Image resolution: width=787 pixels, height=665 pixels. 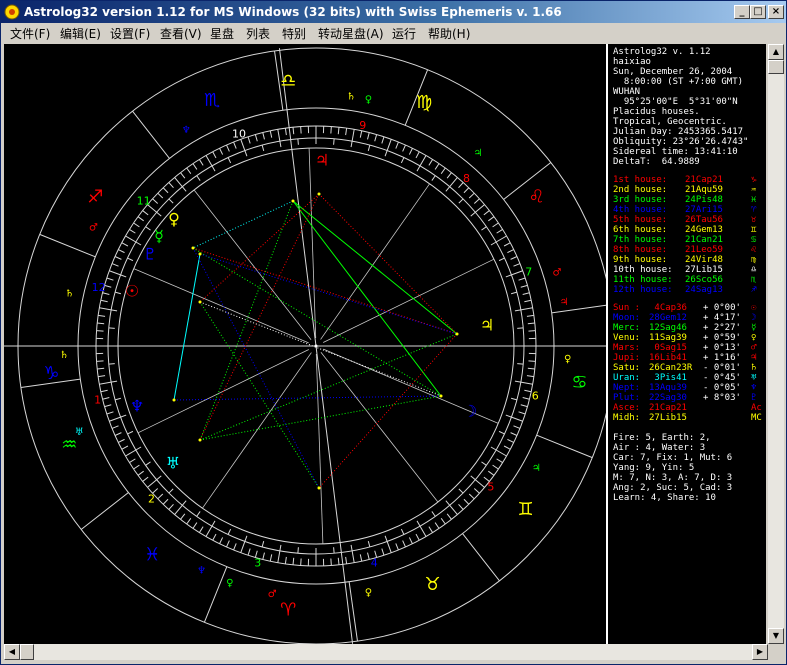 What do you see at coordinates (97, 399) in the screenshot?
I see `house-number-label: 1` at bounding box center [97, 399].